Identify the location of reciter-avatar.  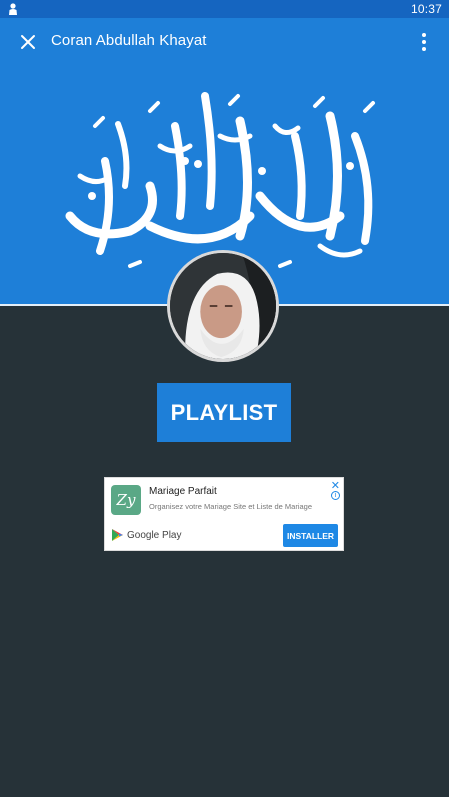
(223, 306).